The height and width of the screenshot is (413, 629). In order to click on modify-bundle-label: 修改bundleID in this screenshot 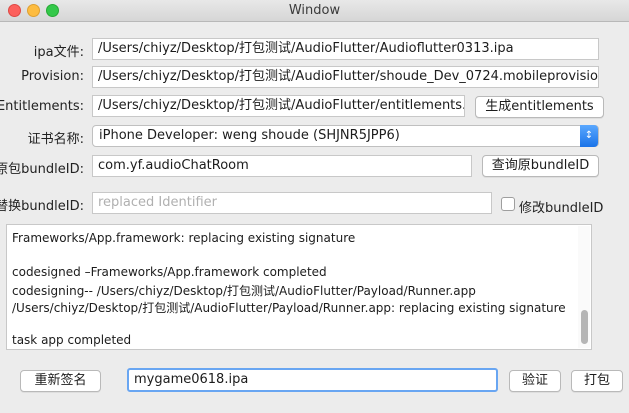, I will do `click(561, 208)`.